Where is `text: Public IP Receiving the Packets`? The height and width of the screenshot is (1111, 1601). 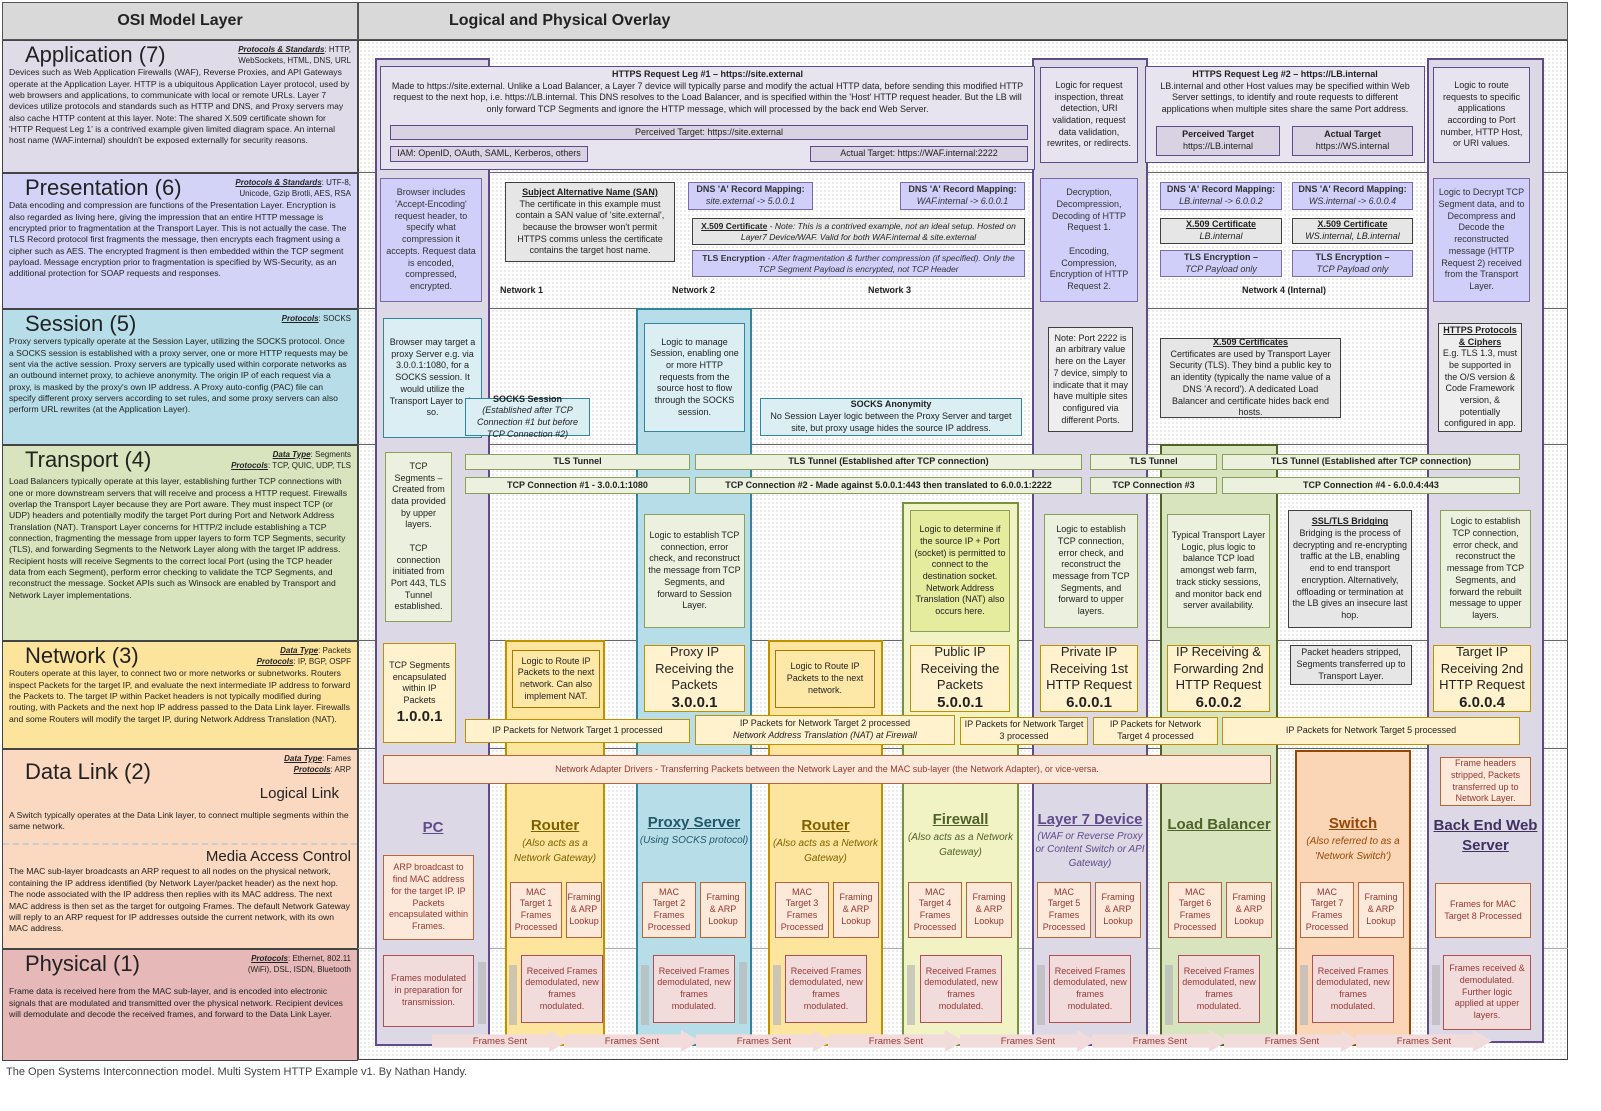 text: Public IP Receiving the Packets is located at coordinates (960, 668).